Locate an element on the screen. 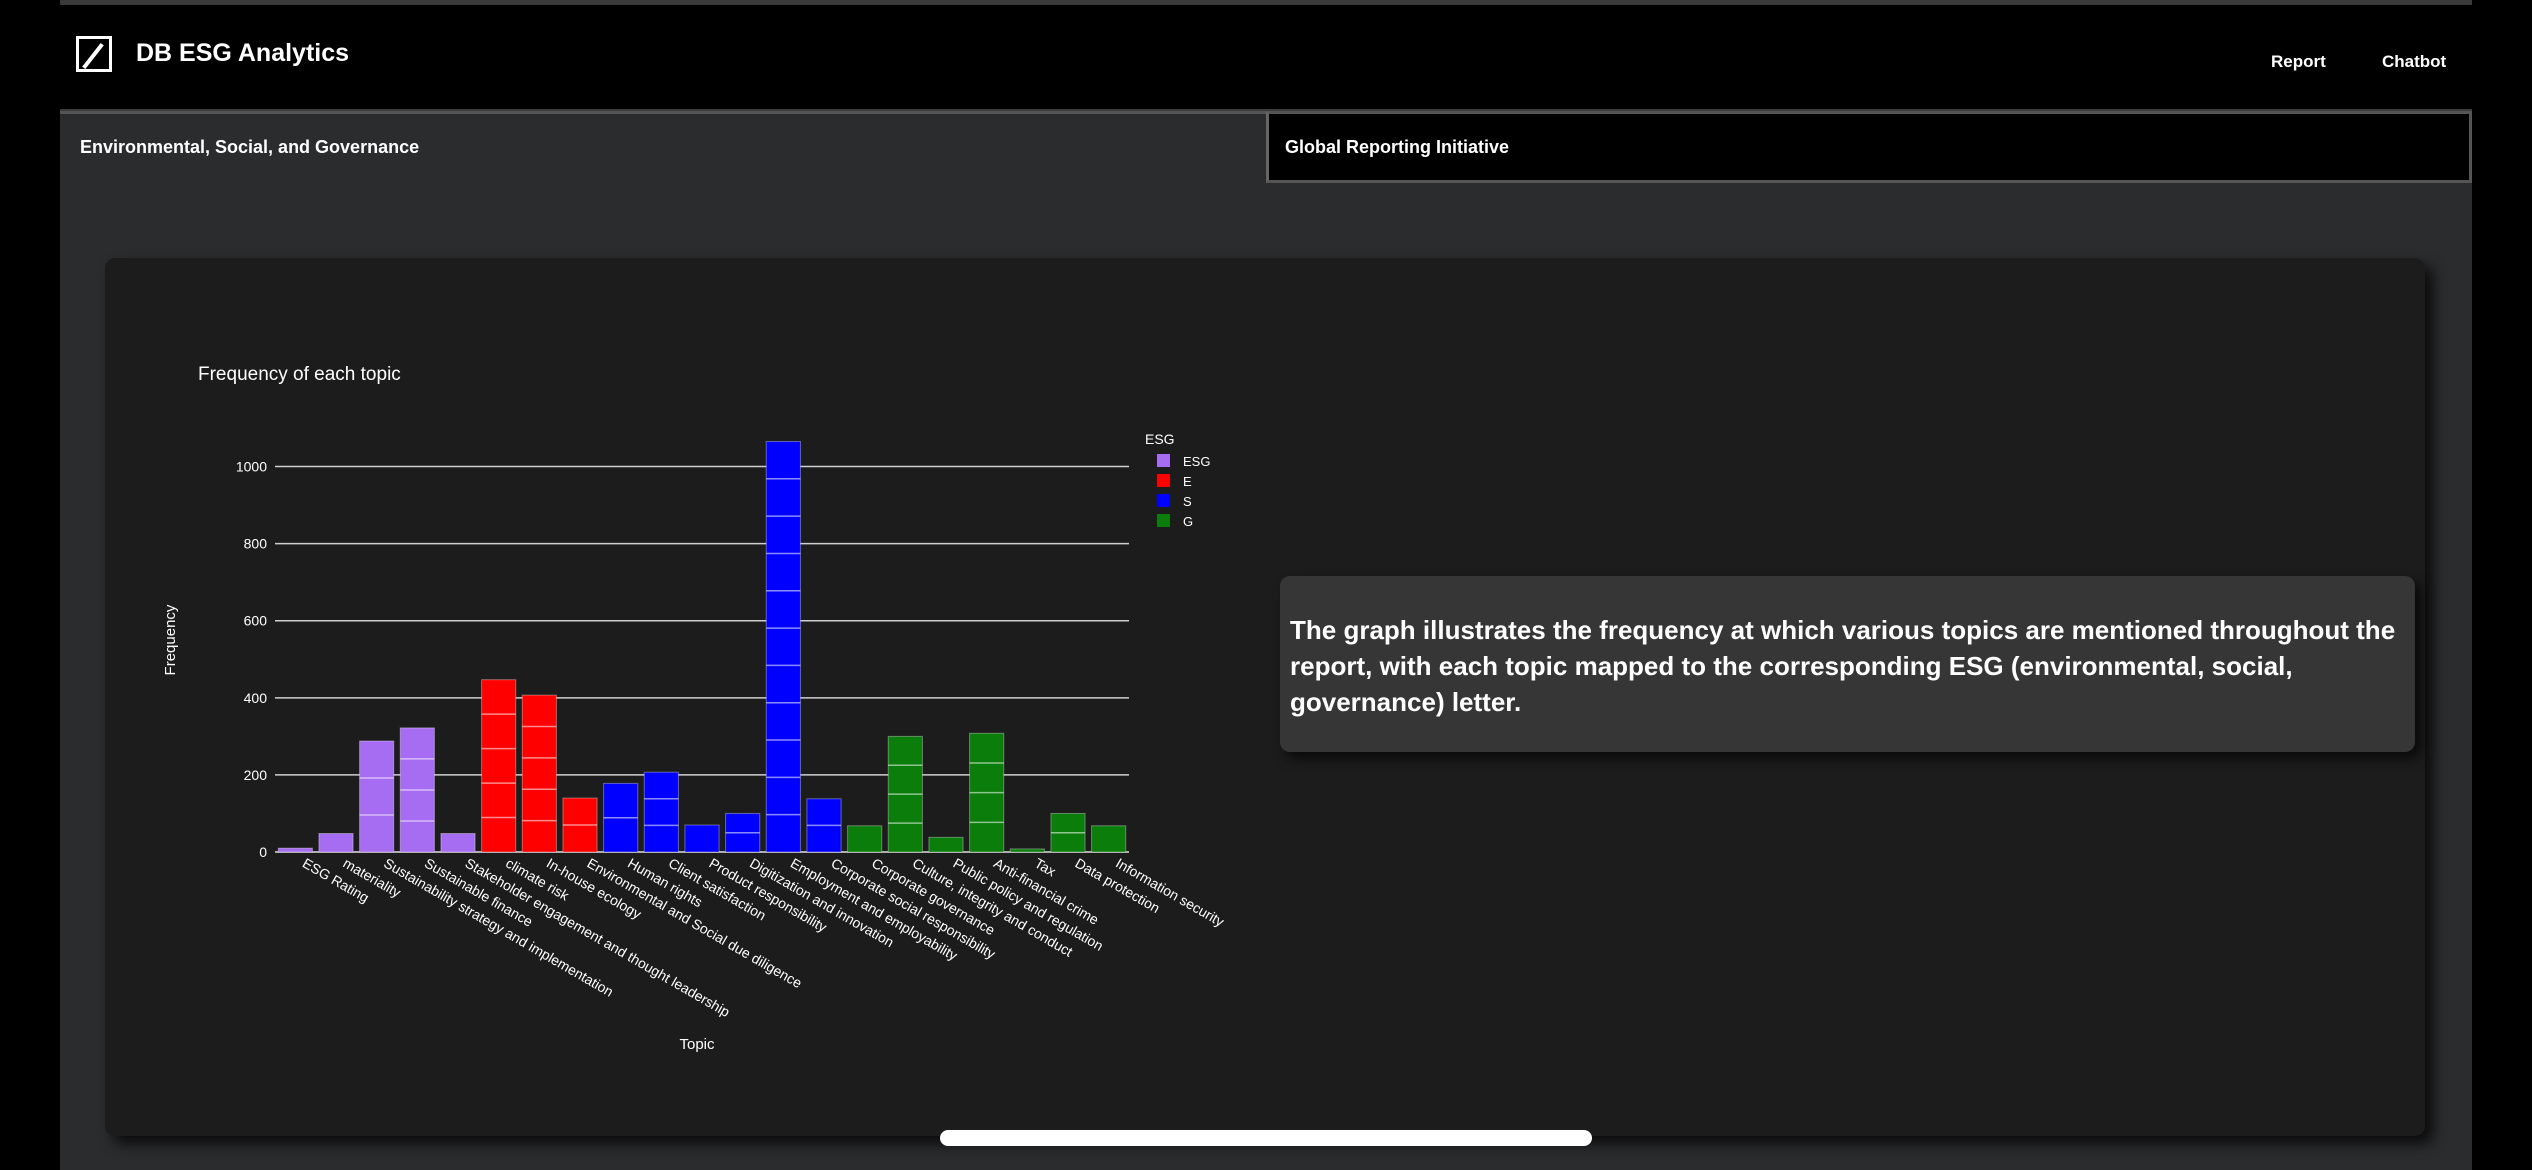 The width and height of the screenshot is (2532, 1170). y-tick-label: 200 is located at coordinates (256, 775).